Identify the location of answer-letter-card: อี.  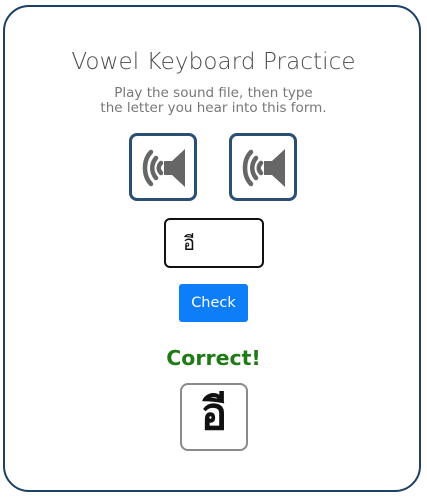
(214, 417).